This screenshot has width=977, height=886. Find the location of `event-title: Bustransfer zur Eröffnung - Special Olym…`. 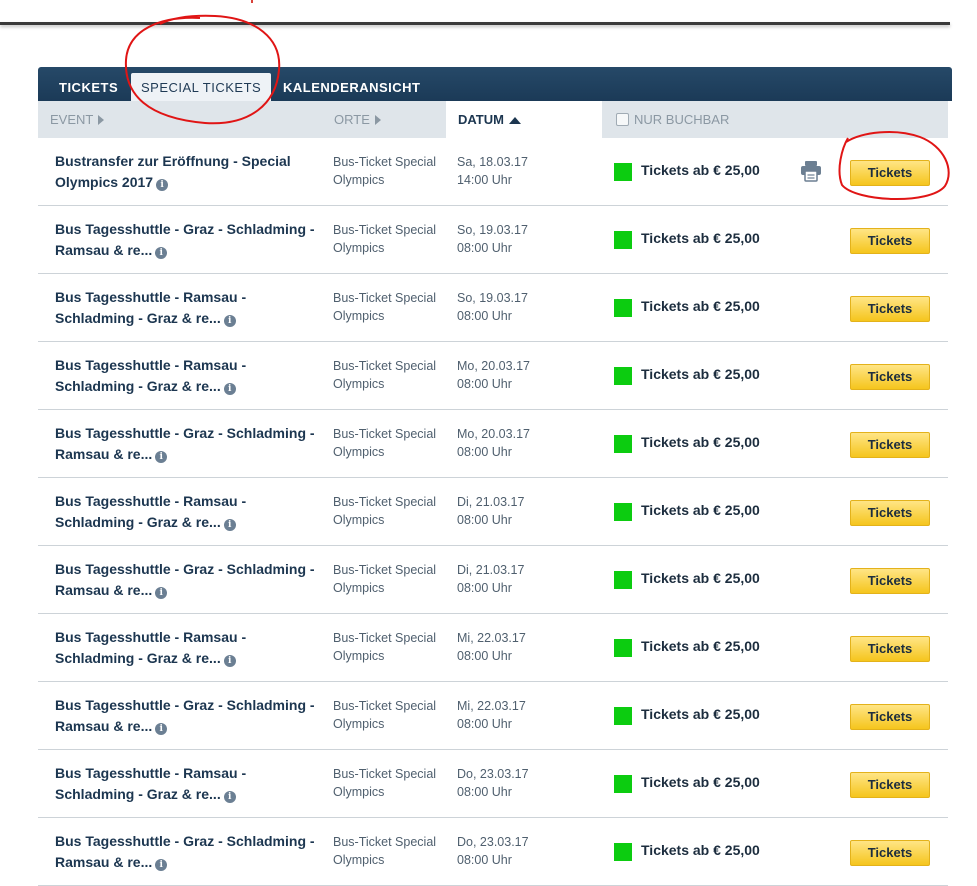

event-title: Bustransfer zur Eröffnung - Special Olym… is located at coordinates (190, 172).